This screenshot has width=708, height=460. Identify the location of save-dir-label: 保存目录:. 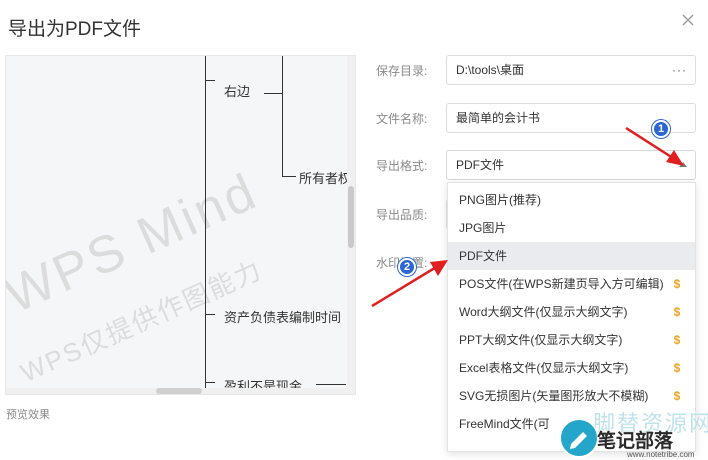
(402, 71).